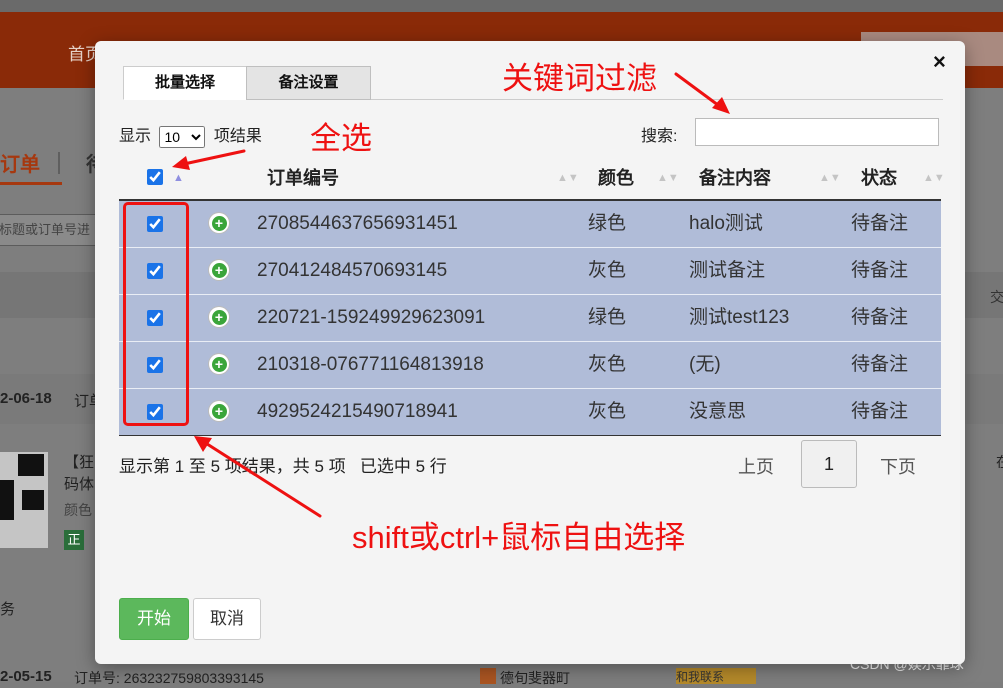  What do you see at coordinates (357, 223) in the screenshot?
I see `cell-order-number: 2708544637656931451` at bounding box center [357, 223].